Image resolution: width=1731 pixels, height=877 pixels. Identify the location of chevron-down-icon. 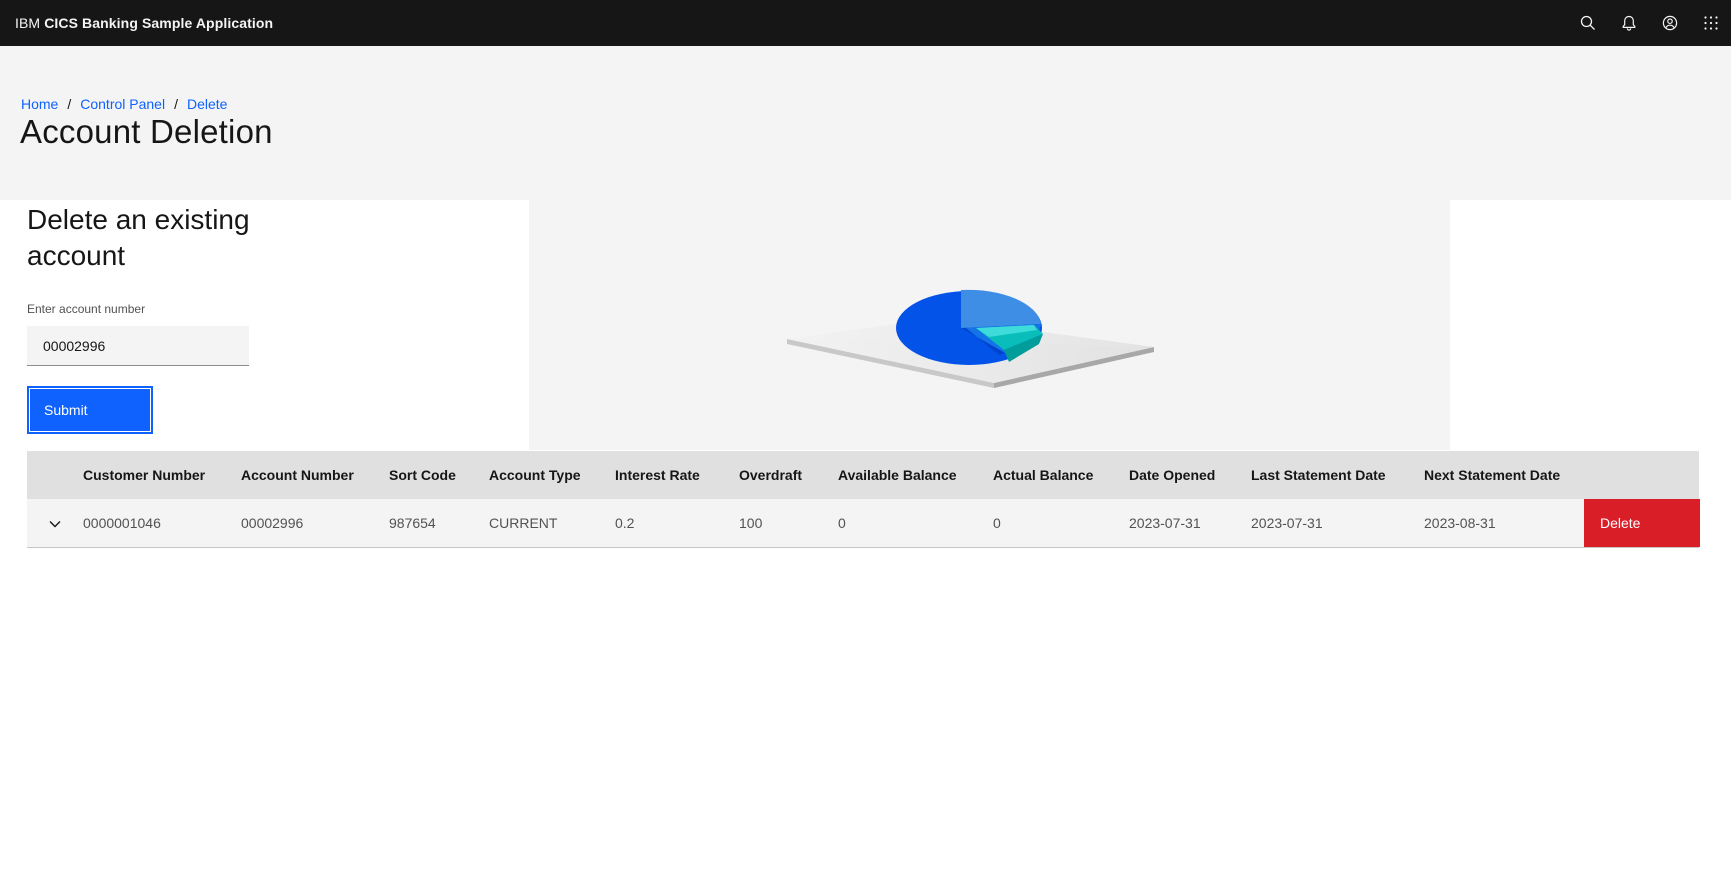
(55, 523).